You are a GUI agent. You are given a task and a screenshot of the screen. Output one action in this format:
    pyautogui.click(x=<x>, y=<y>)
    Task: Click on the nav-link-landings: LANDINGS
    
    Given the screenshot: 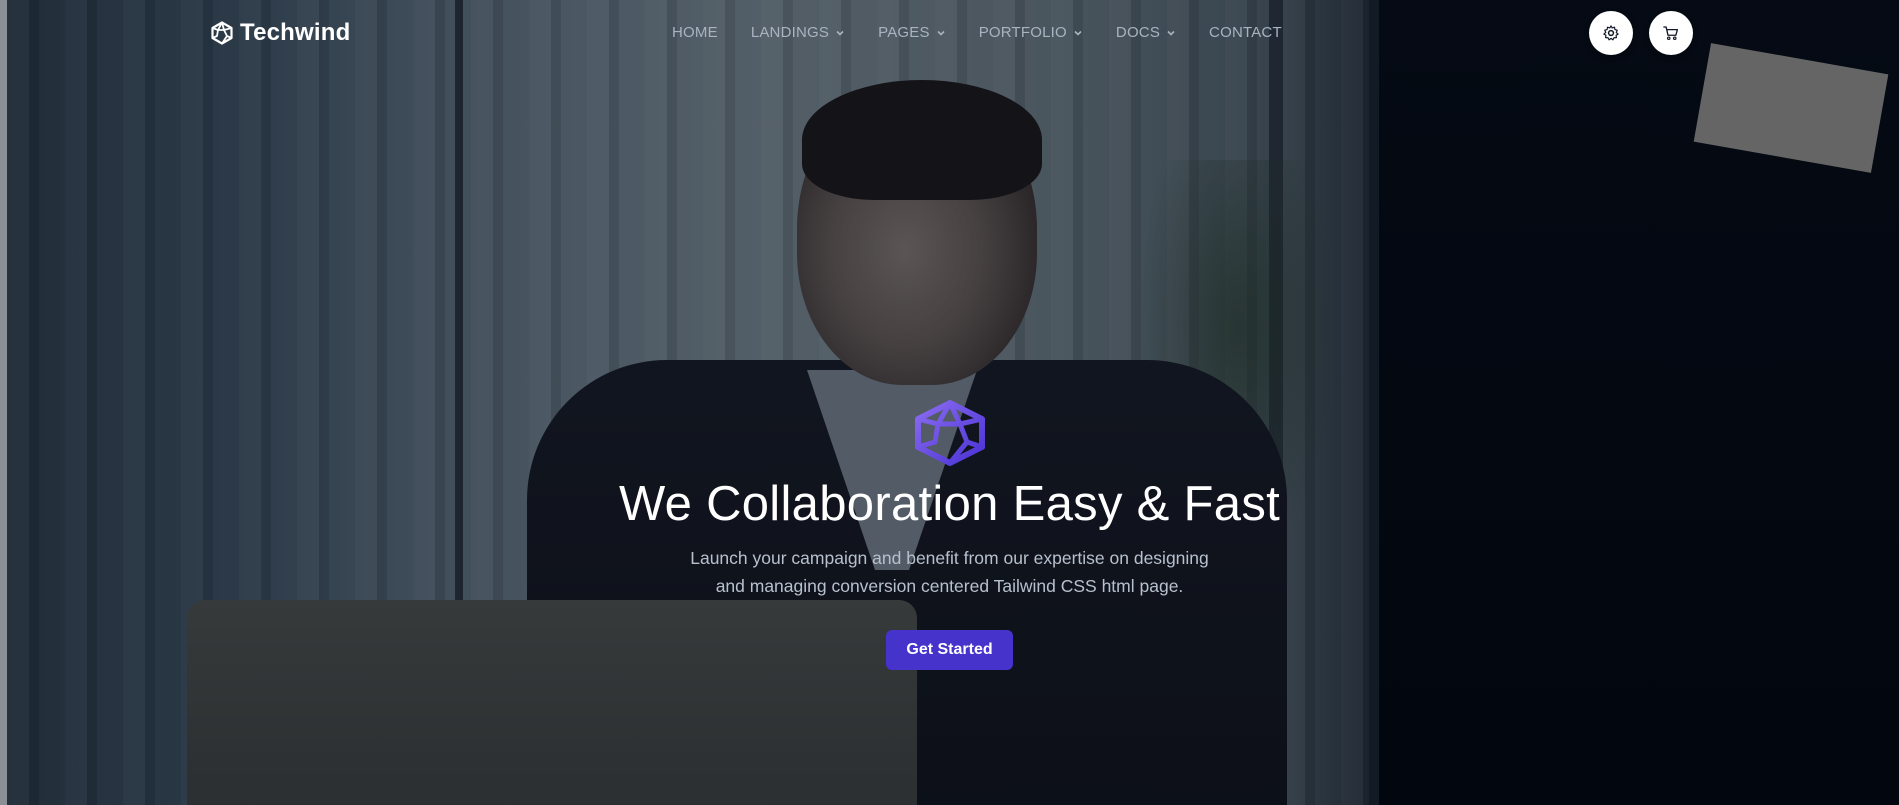 What is the action you would take?
    pyautogui.click(x=798, y=32)
    